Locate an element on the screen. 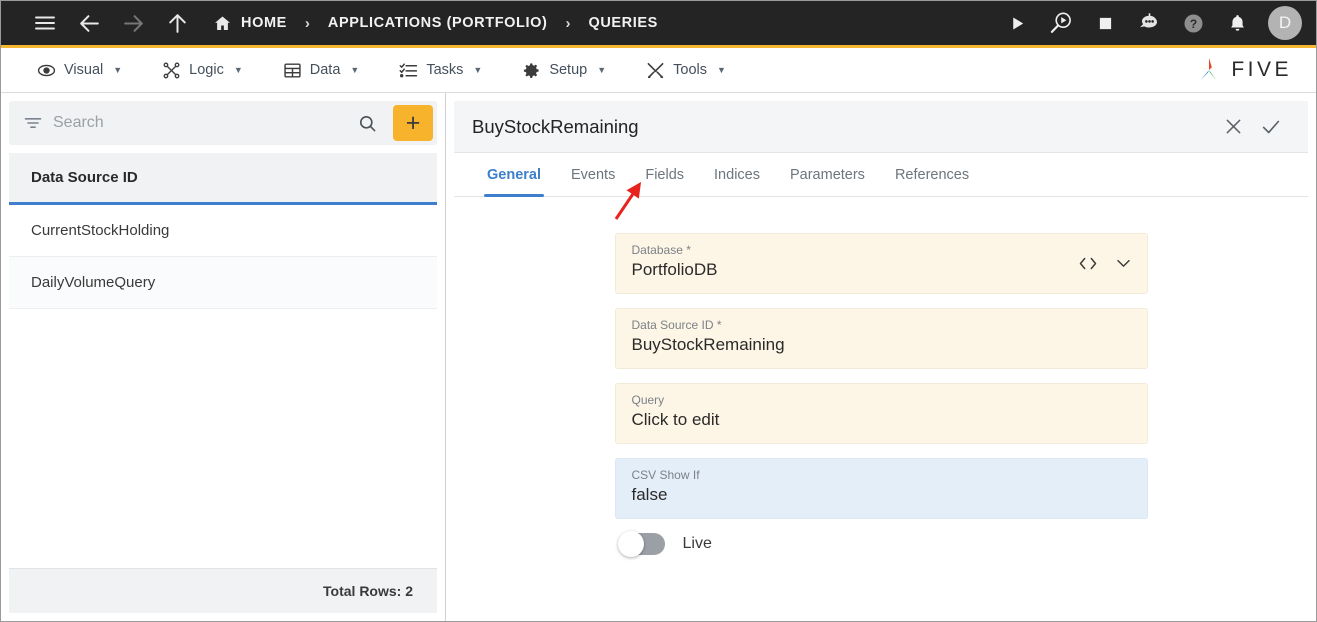 The width and height of the screenshot is (1317, 622). gear-icon is located at coordinates (531, 70).